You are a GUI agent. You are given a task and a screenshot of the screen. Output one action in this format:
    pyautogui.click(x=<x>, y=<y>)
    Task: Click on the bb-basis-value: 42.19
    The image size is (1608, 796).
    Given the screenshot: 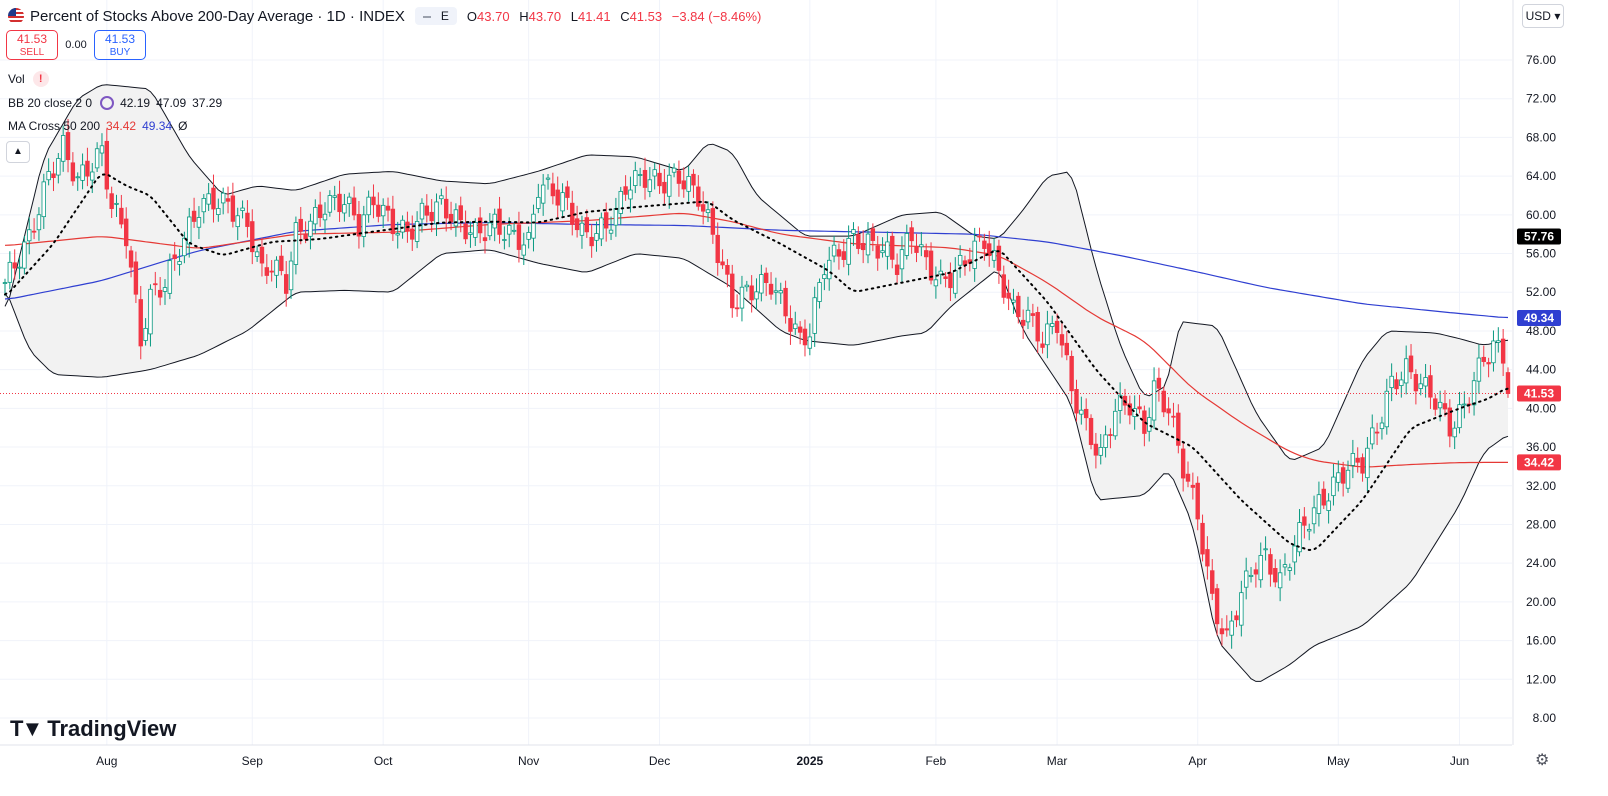 What is the action you would take?
    pyautogui.click(x=135, y=103)
    